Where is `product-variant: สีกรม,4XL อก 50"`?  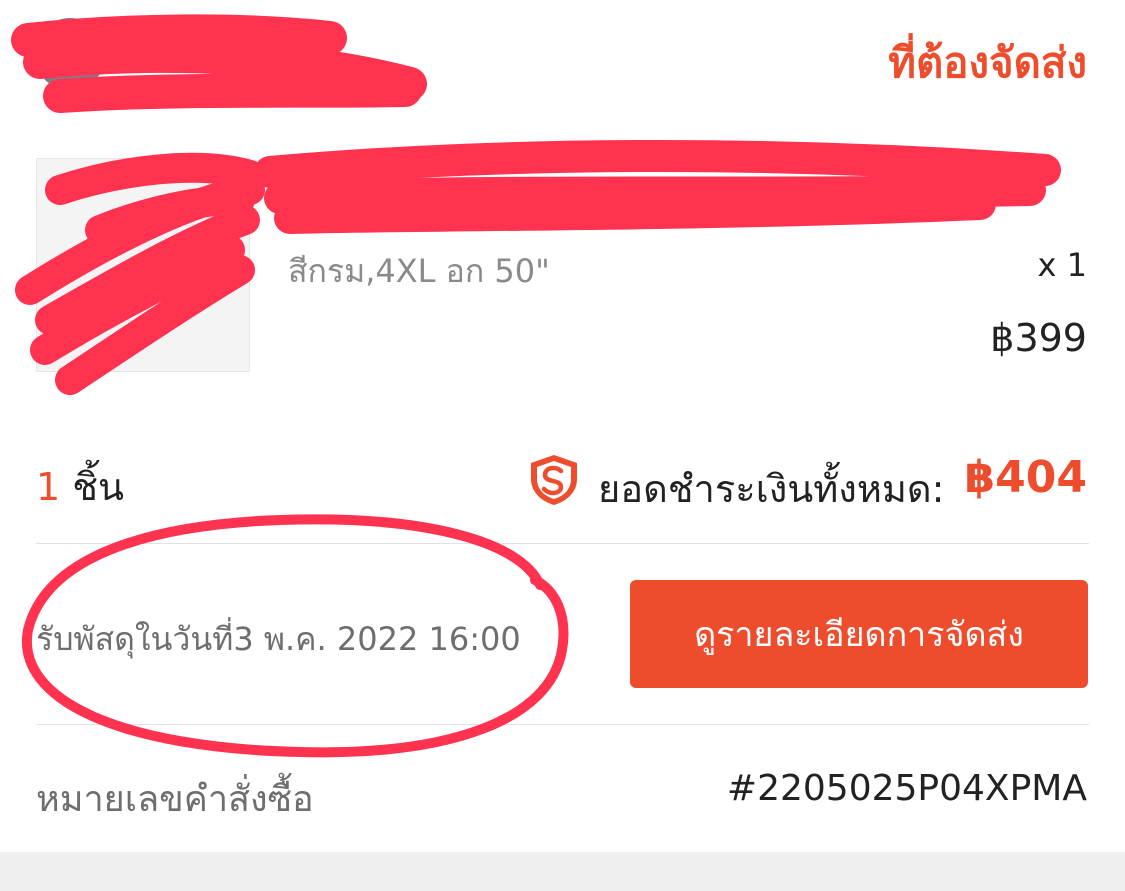
product-variant: สีกรม,4XL อก 50" is located at coordinates (419, 271).